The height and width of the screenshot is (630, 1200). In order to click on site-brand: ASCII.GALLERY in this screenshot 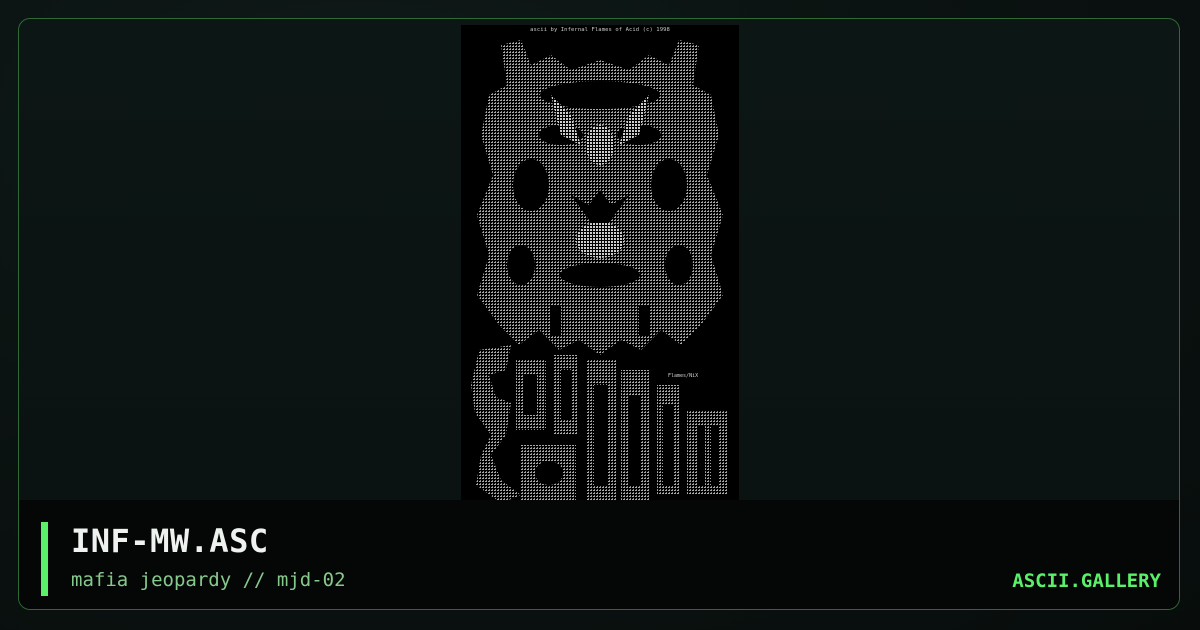, I will do `click(1086, 581)`.